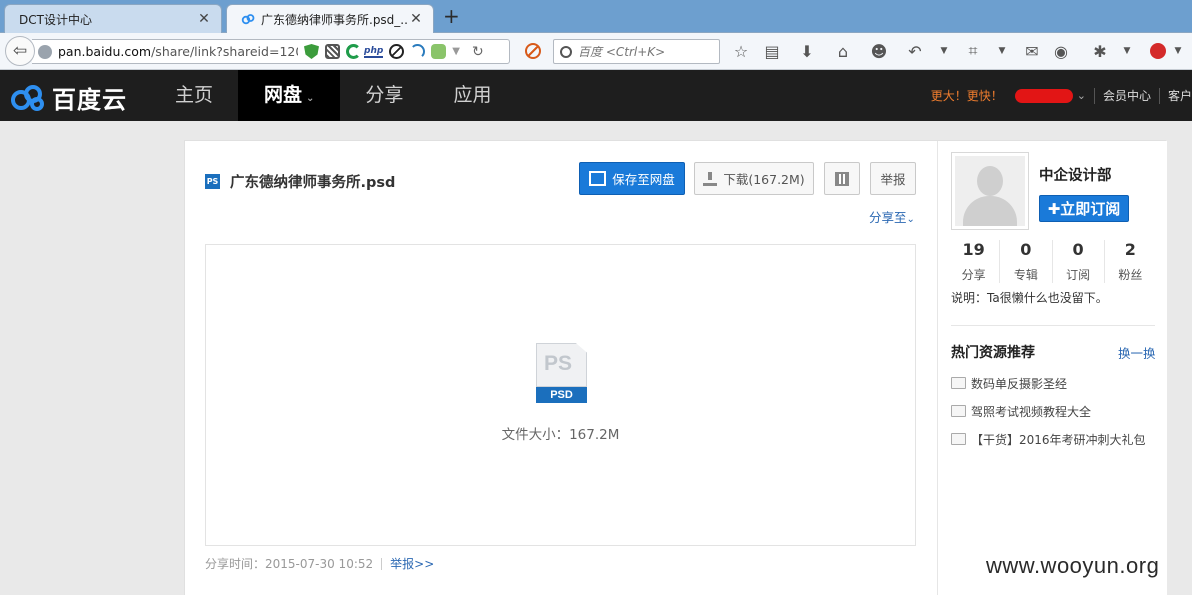  Describe the element at coordinates (1137, 352) in the screenshot. I see `refresh-recommendations-link: 换一换` at that location.